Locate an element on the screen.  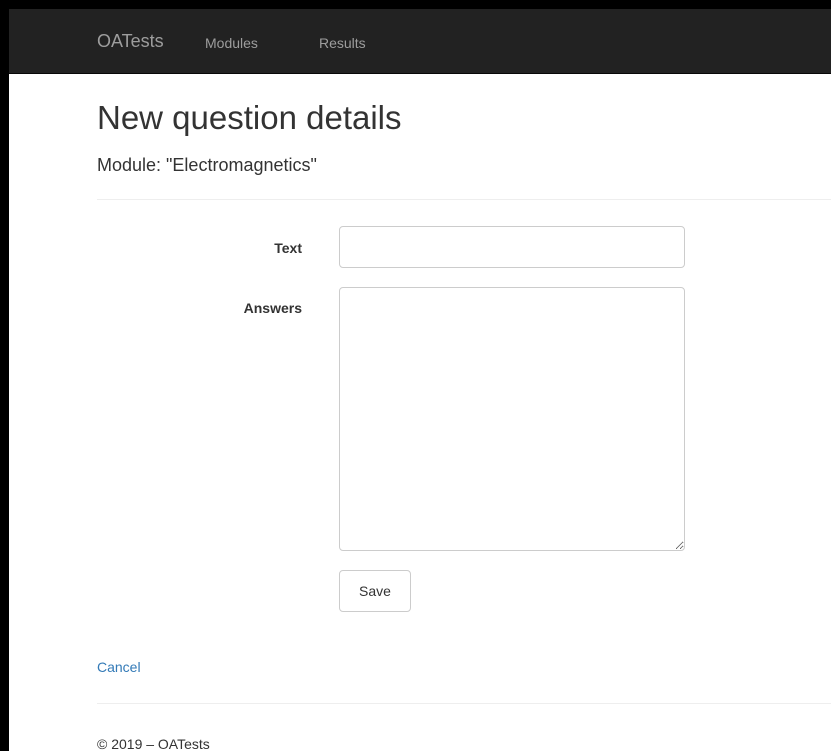
module-subtitle: Module: "Electromagnetics" is located at coordinates (207, 165).